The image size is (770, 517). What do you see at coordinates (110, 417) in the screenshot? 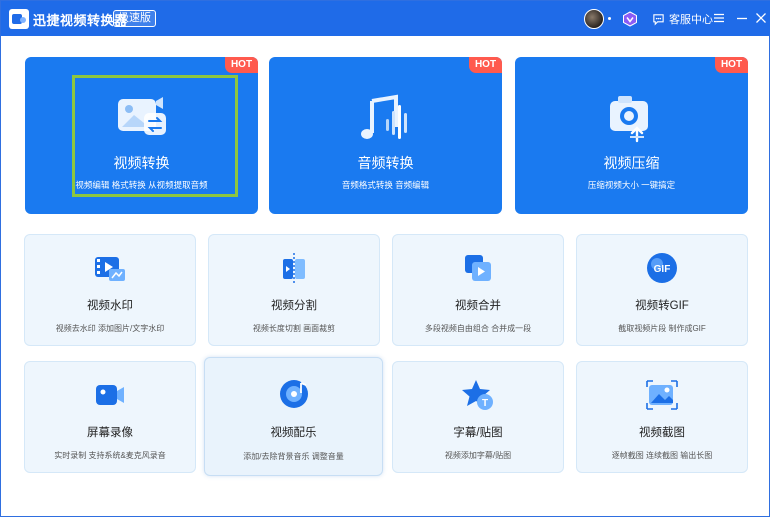
I see `screen-record-card: 屏幕录像 实时录制 支持系统&麦克风录音` at bounding box center [110, 417].